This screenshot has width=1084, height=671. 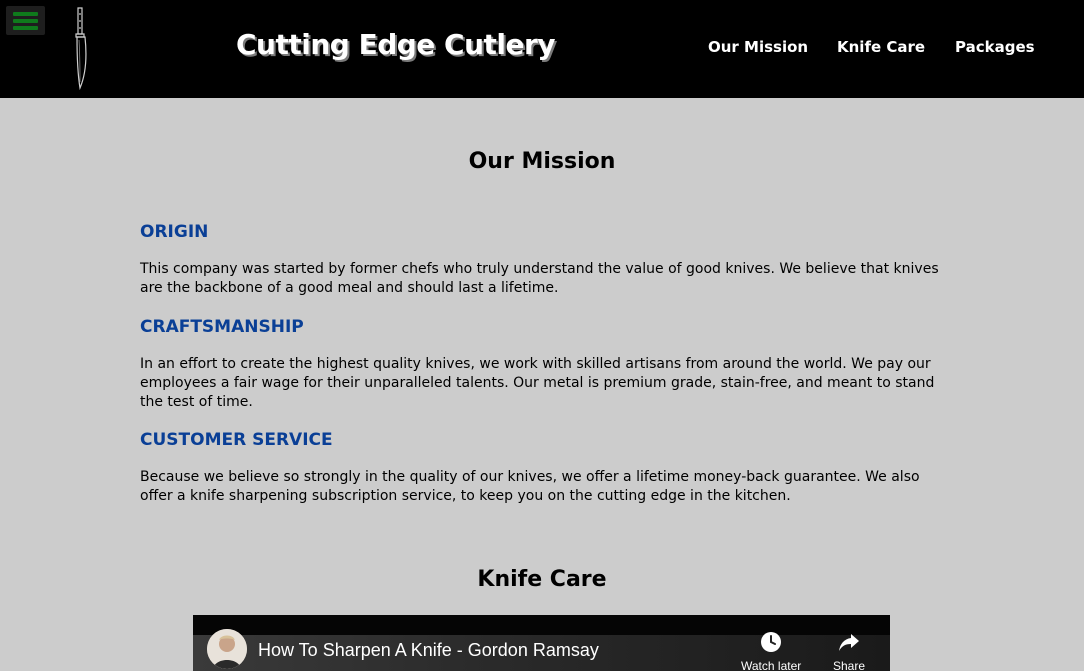 I want to click on mission-title: Our Mission, so click(x=542, y=161).